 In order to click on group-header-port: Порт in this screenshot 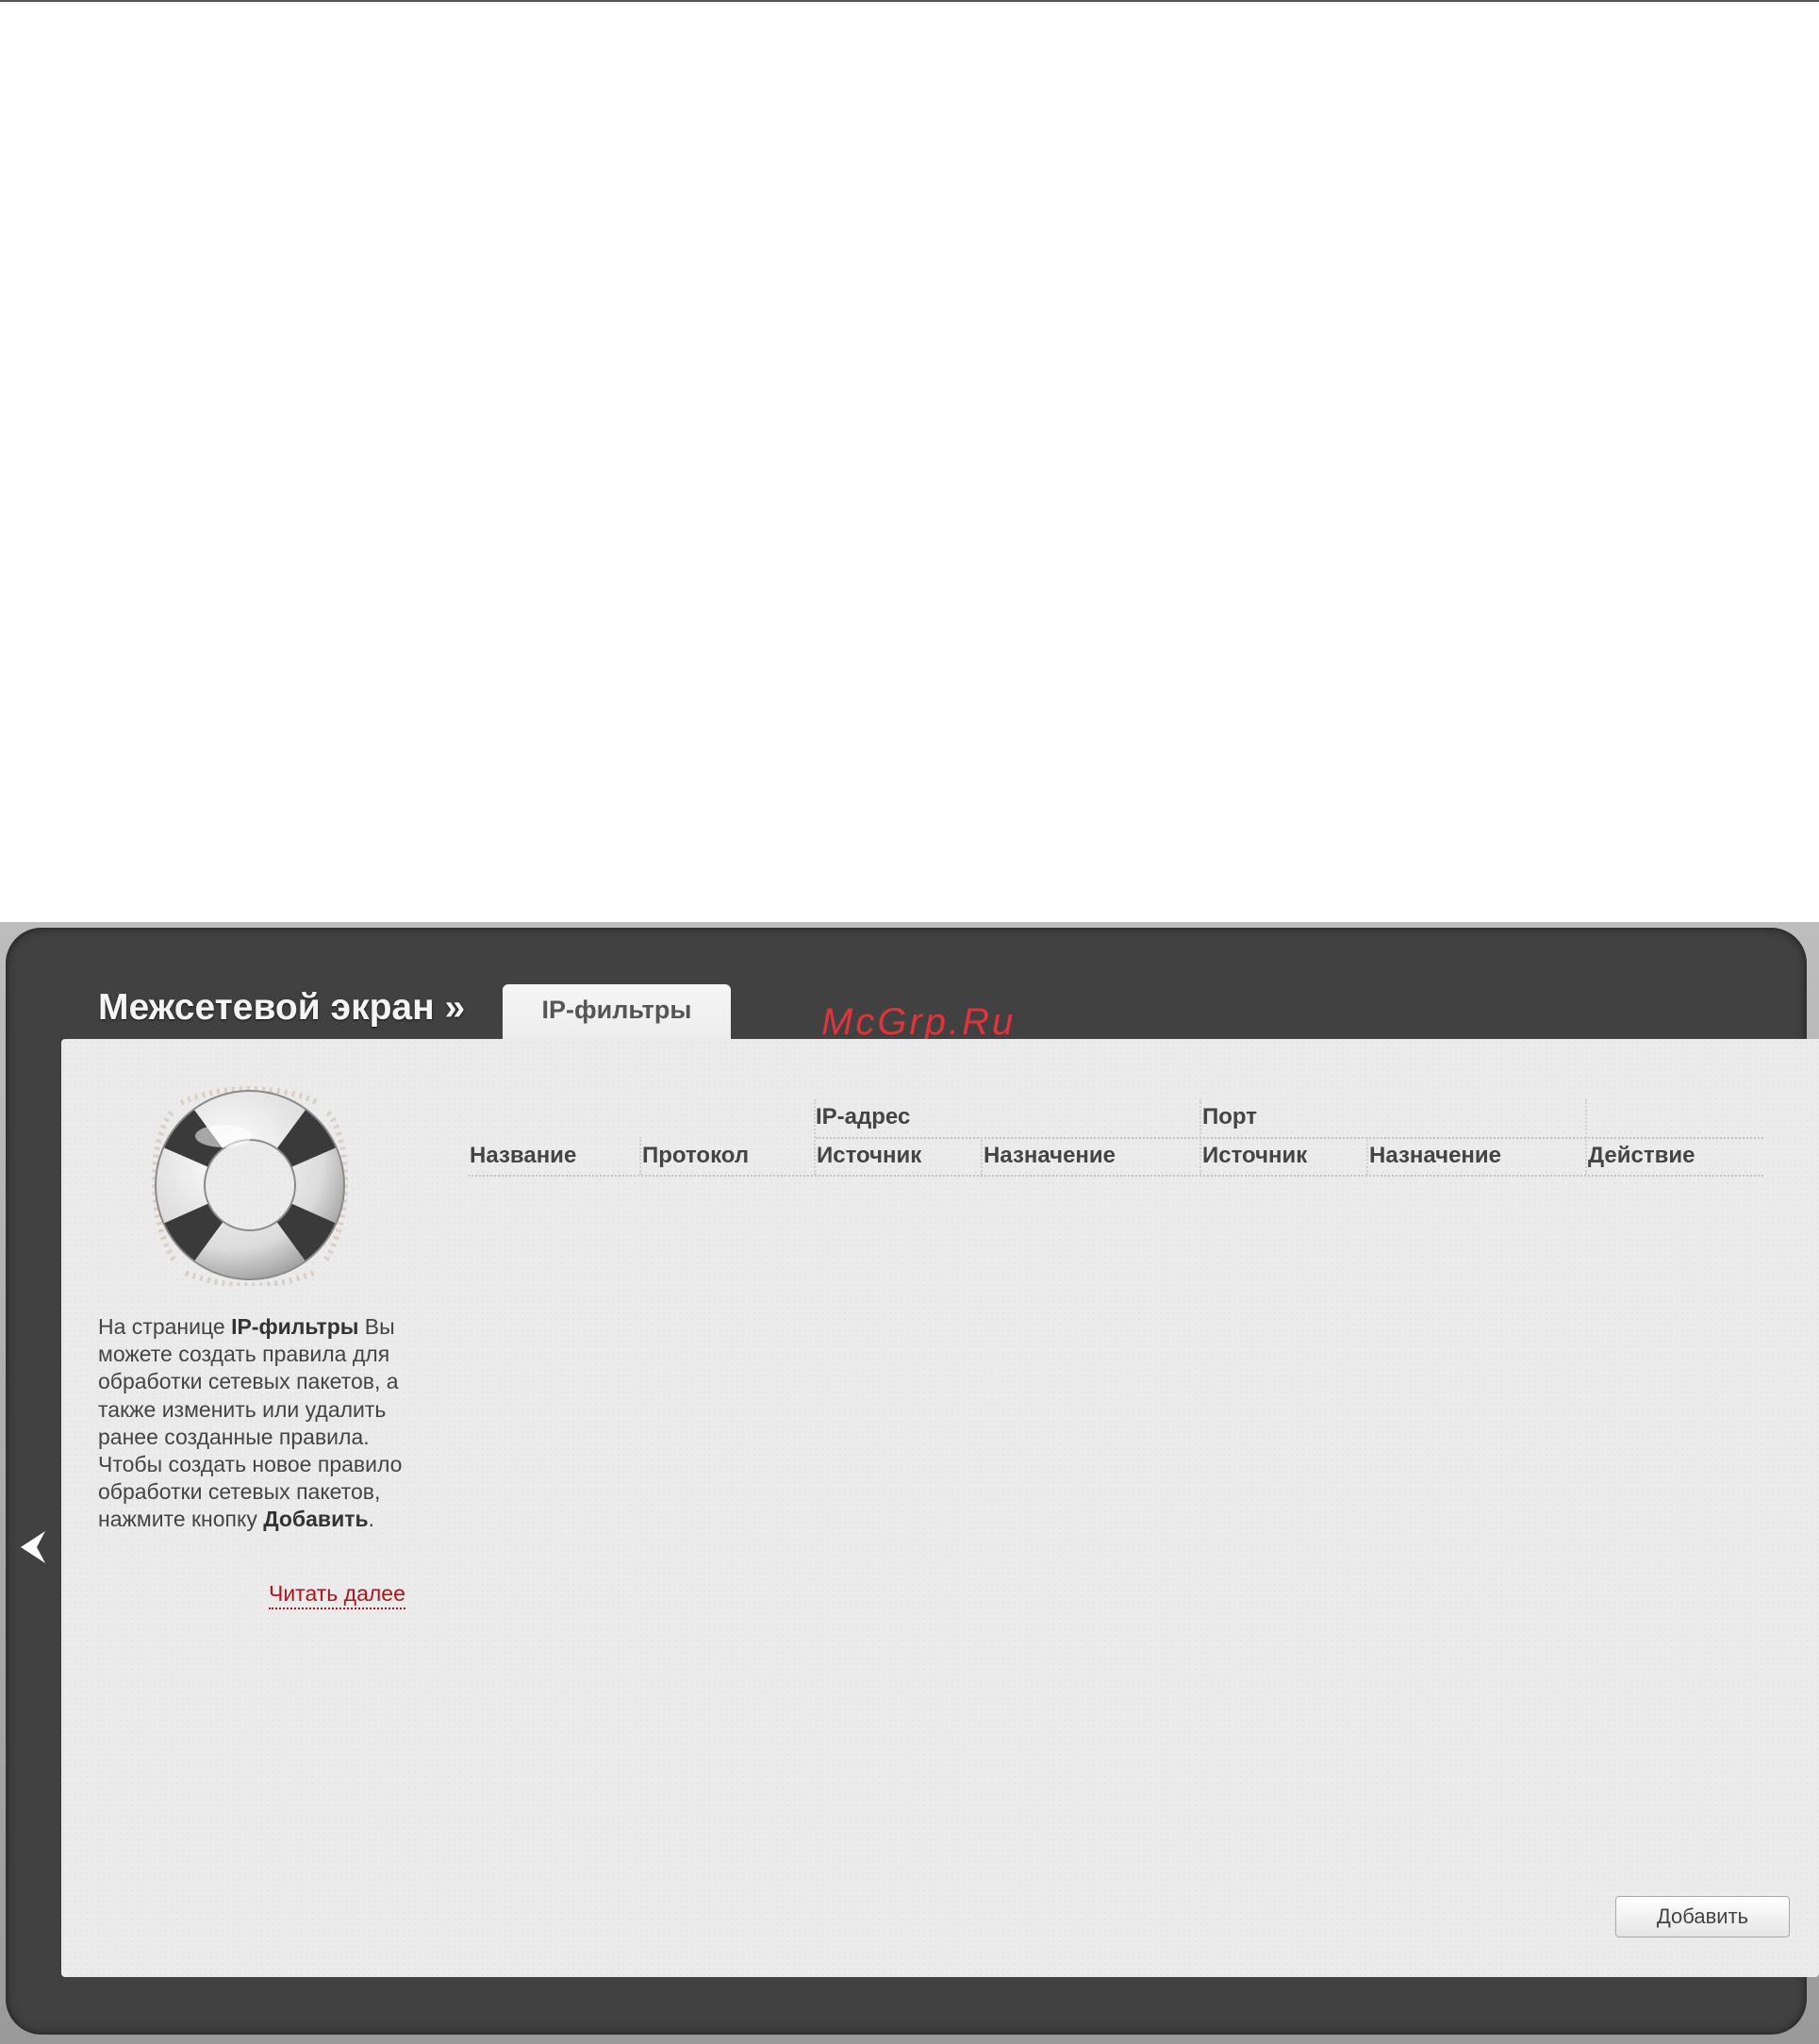, I will do `click(1230, 1116)`.